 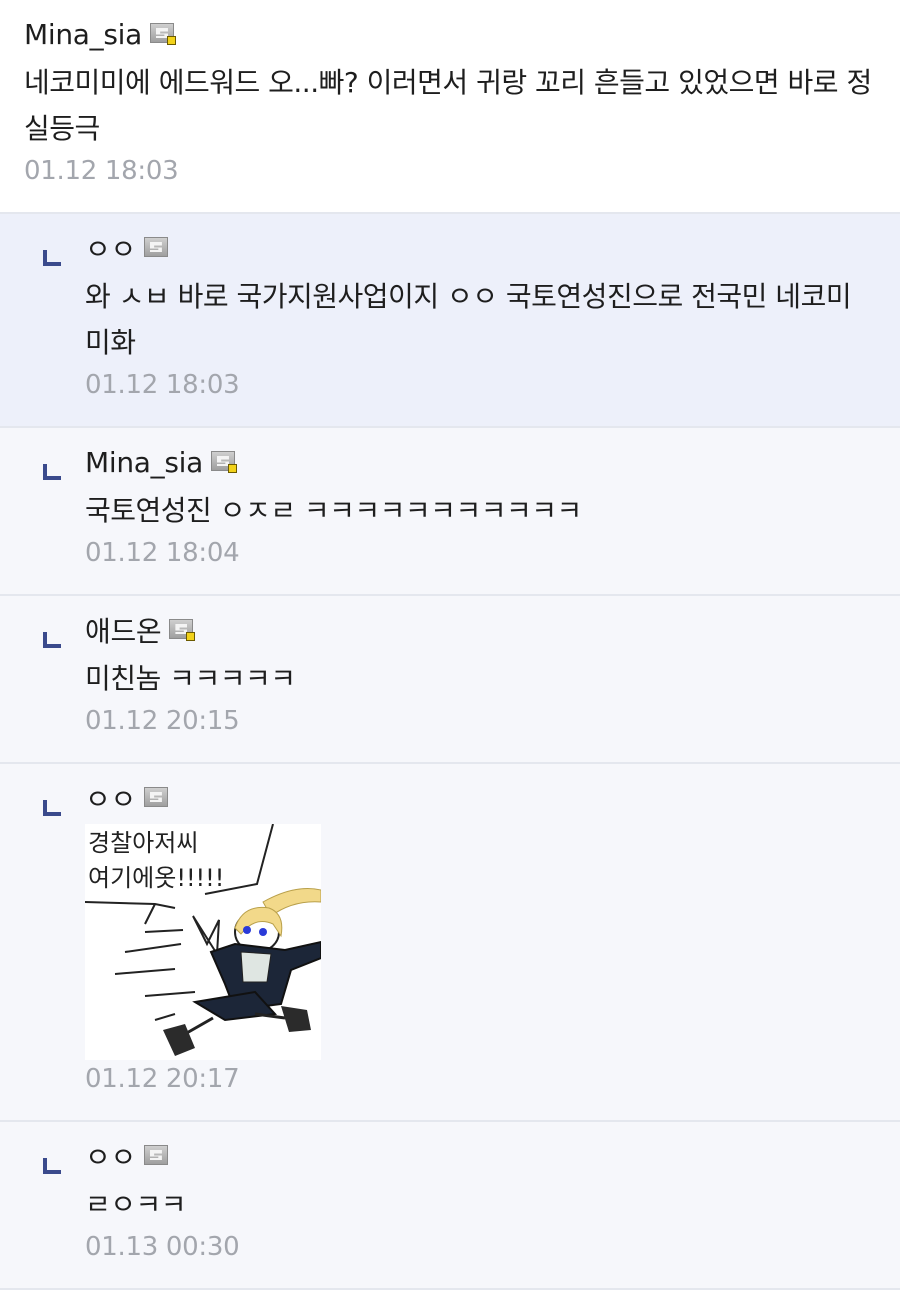 I want to click on comment-header: 애드온, so click(x=480, y=630).